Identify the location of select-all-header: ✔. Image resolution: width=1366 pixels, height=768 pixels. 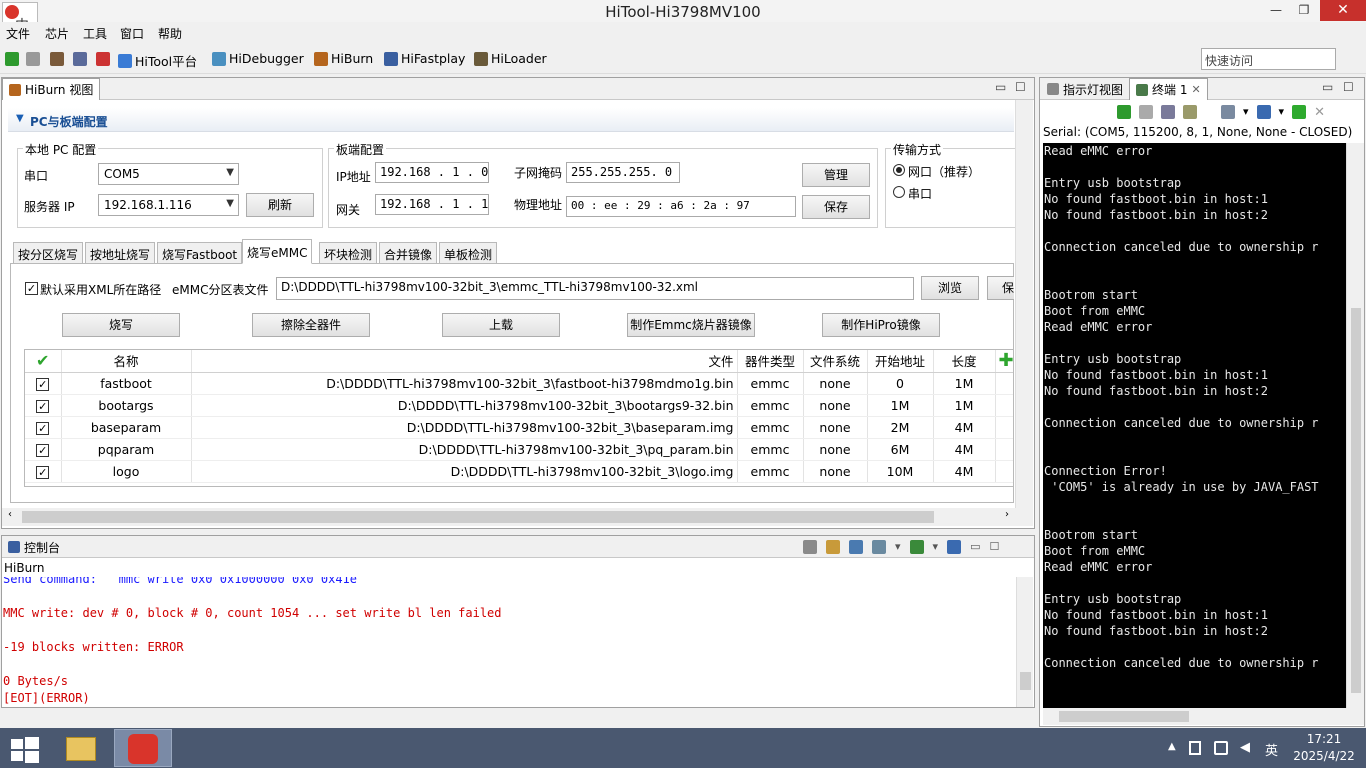
(43, 361).